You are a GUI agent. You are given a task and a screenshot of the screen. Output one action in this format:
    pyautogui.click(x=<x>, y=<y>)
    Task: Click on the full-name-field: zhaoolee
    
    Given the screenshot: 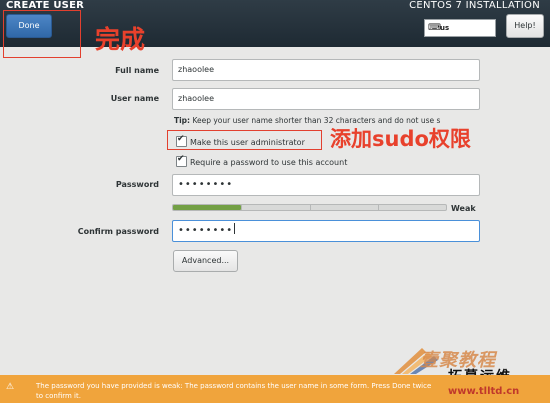 What is the action you would take?
    pyautogui.click(x=326, y=70)
    